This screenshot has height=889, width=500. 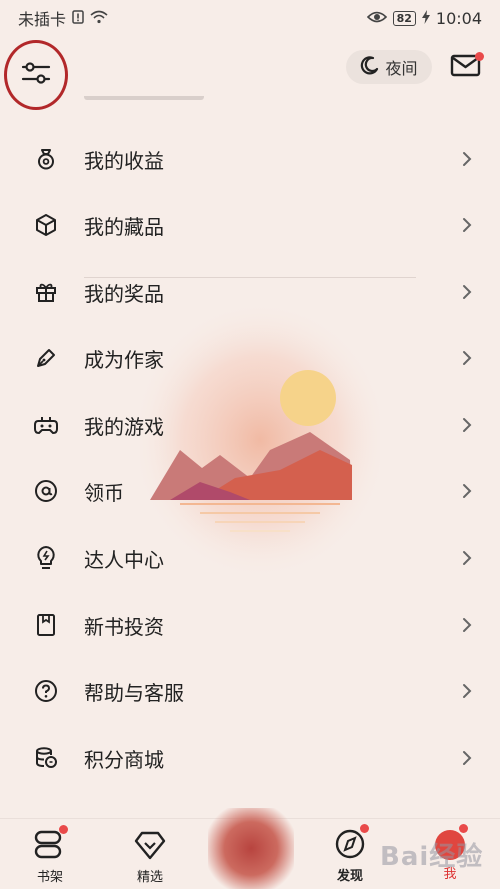 What do you see at coordinates (46, 159) in the screenshot?
I see `coin-bag-icon` at bounding box center [46, 159].